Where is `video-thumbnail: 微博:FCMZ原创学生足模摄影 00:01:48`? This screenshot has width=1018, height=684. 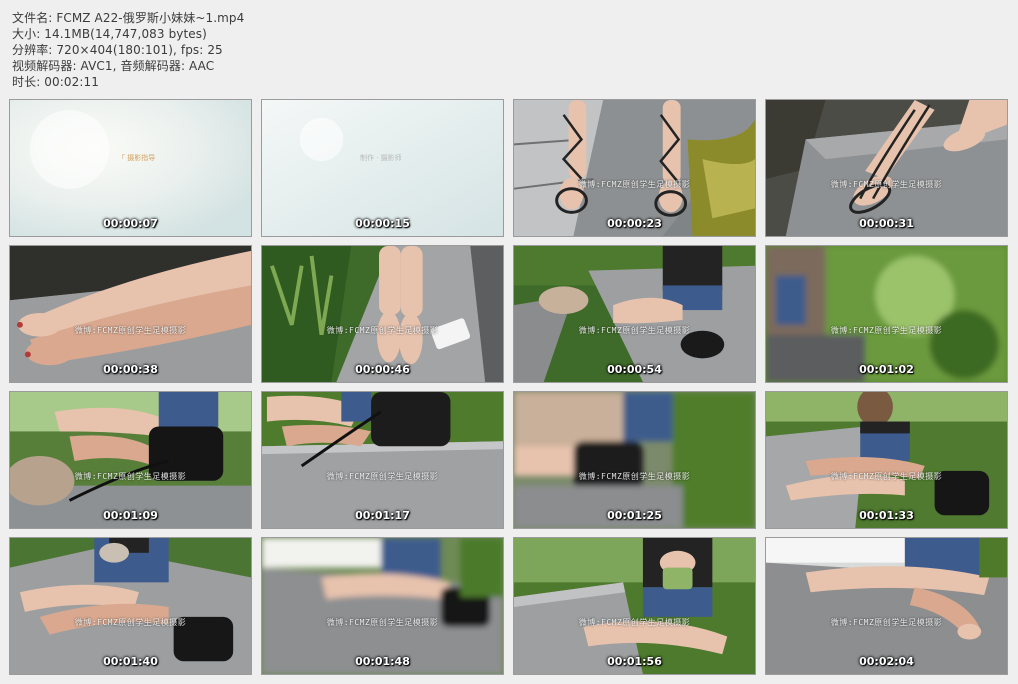
video-thumbnail: 微博:FCMZ原创学生足模摄影 00:01:48 is located at coordinates (382, 606).